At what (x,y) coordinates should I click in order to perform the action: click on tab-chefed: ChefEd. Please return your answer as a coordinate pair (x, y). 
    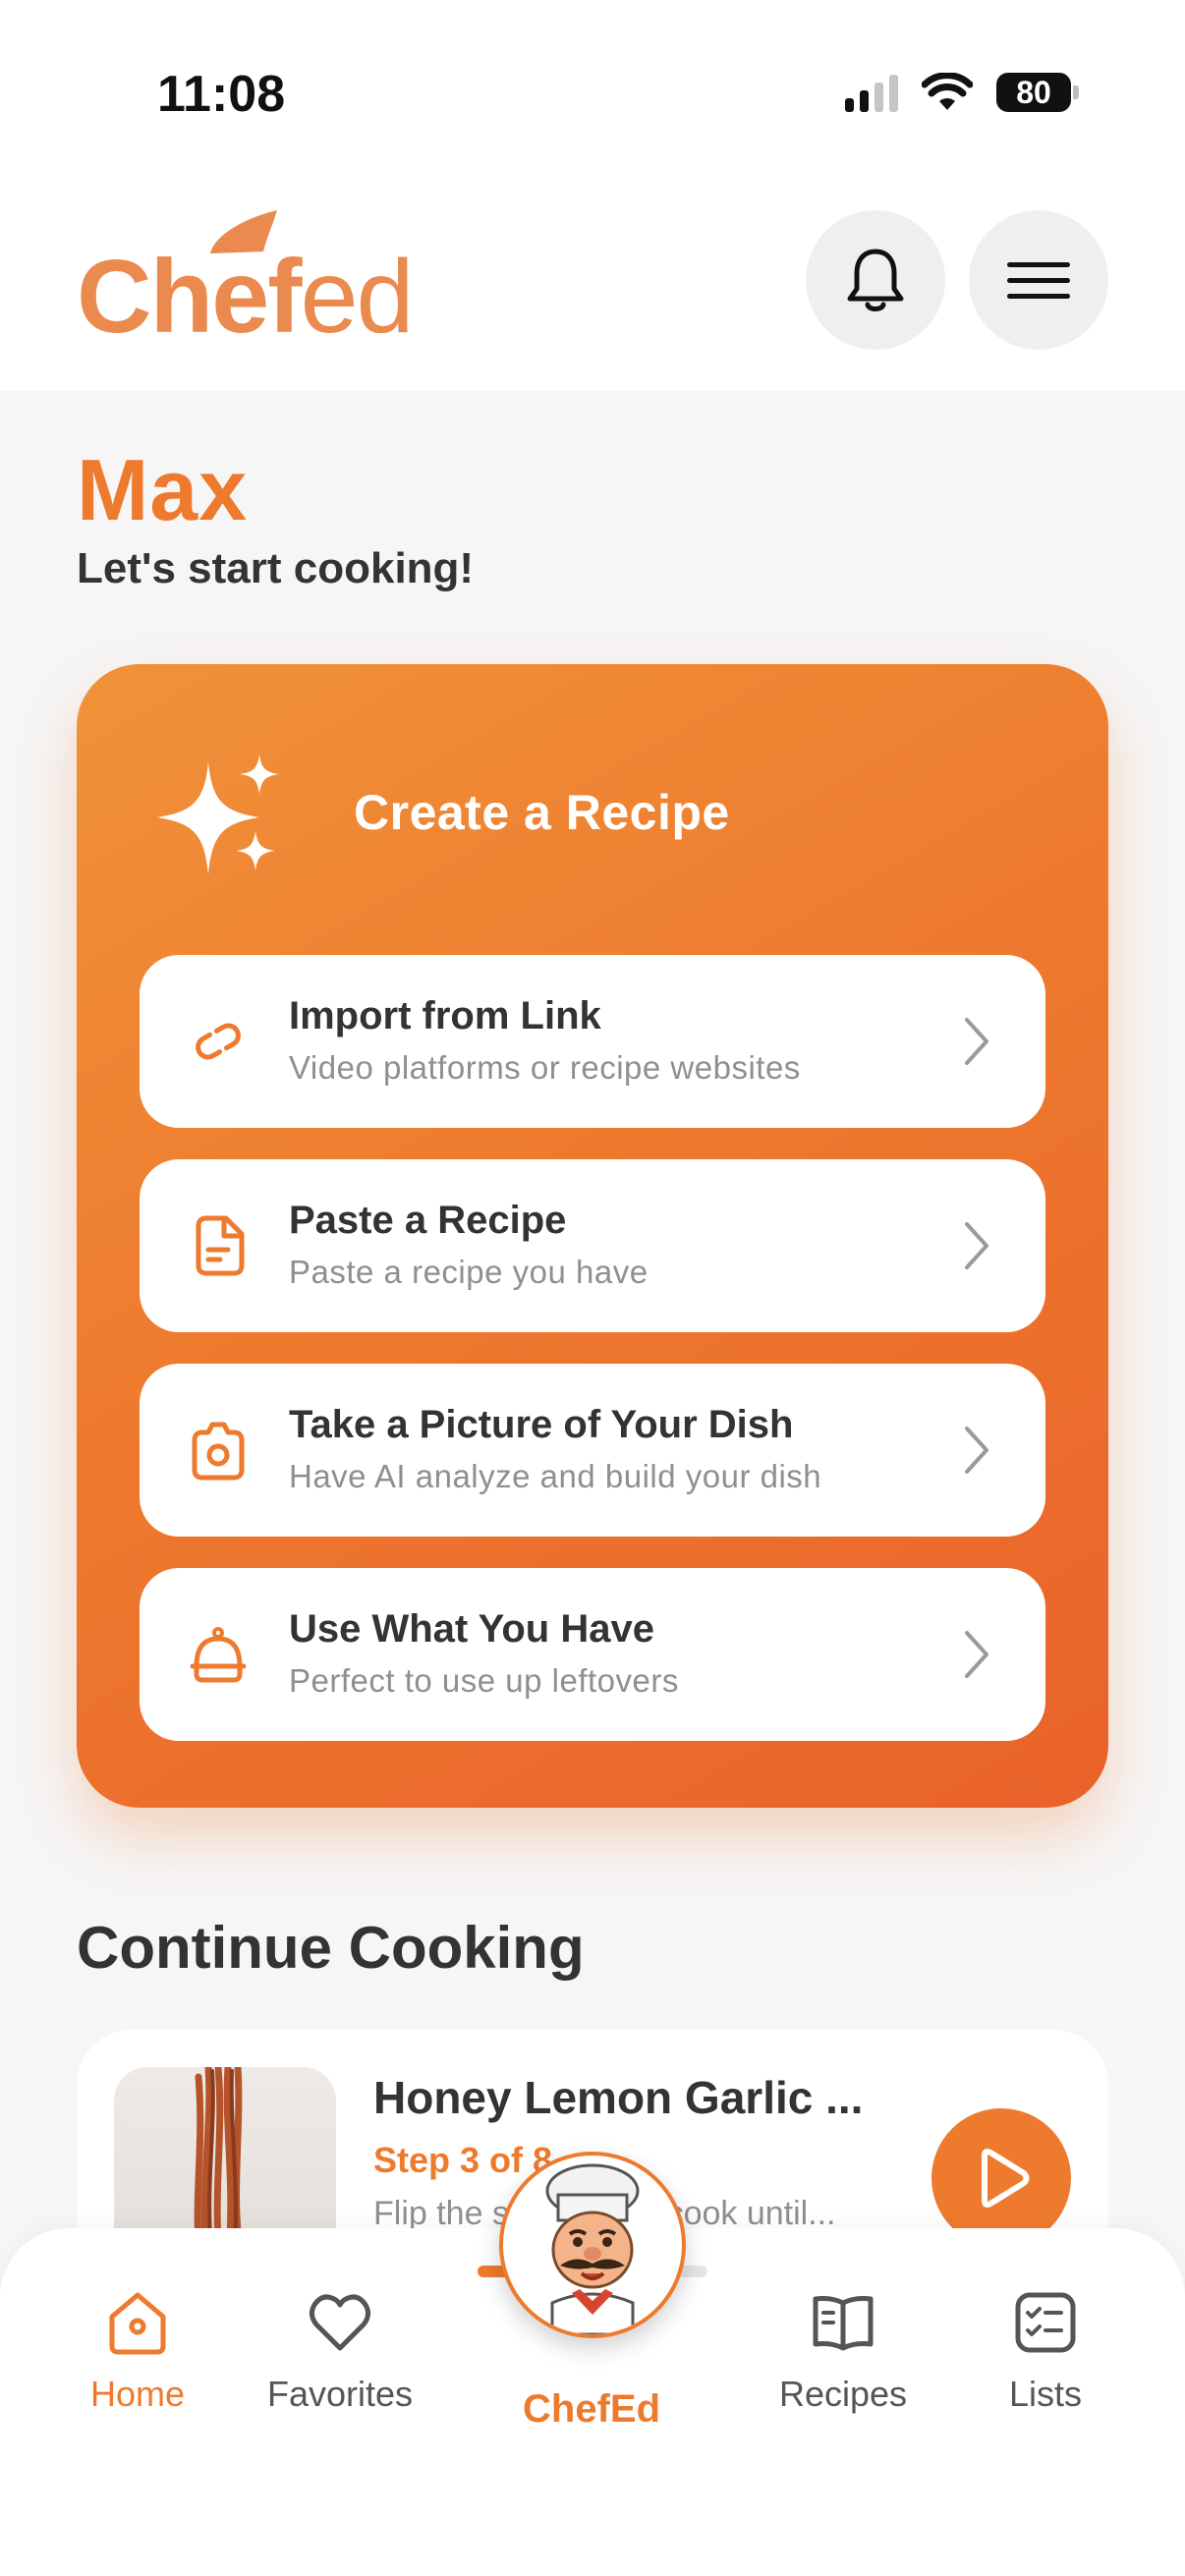
    Looking at the image, I should click on (592, 2409).